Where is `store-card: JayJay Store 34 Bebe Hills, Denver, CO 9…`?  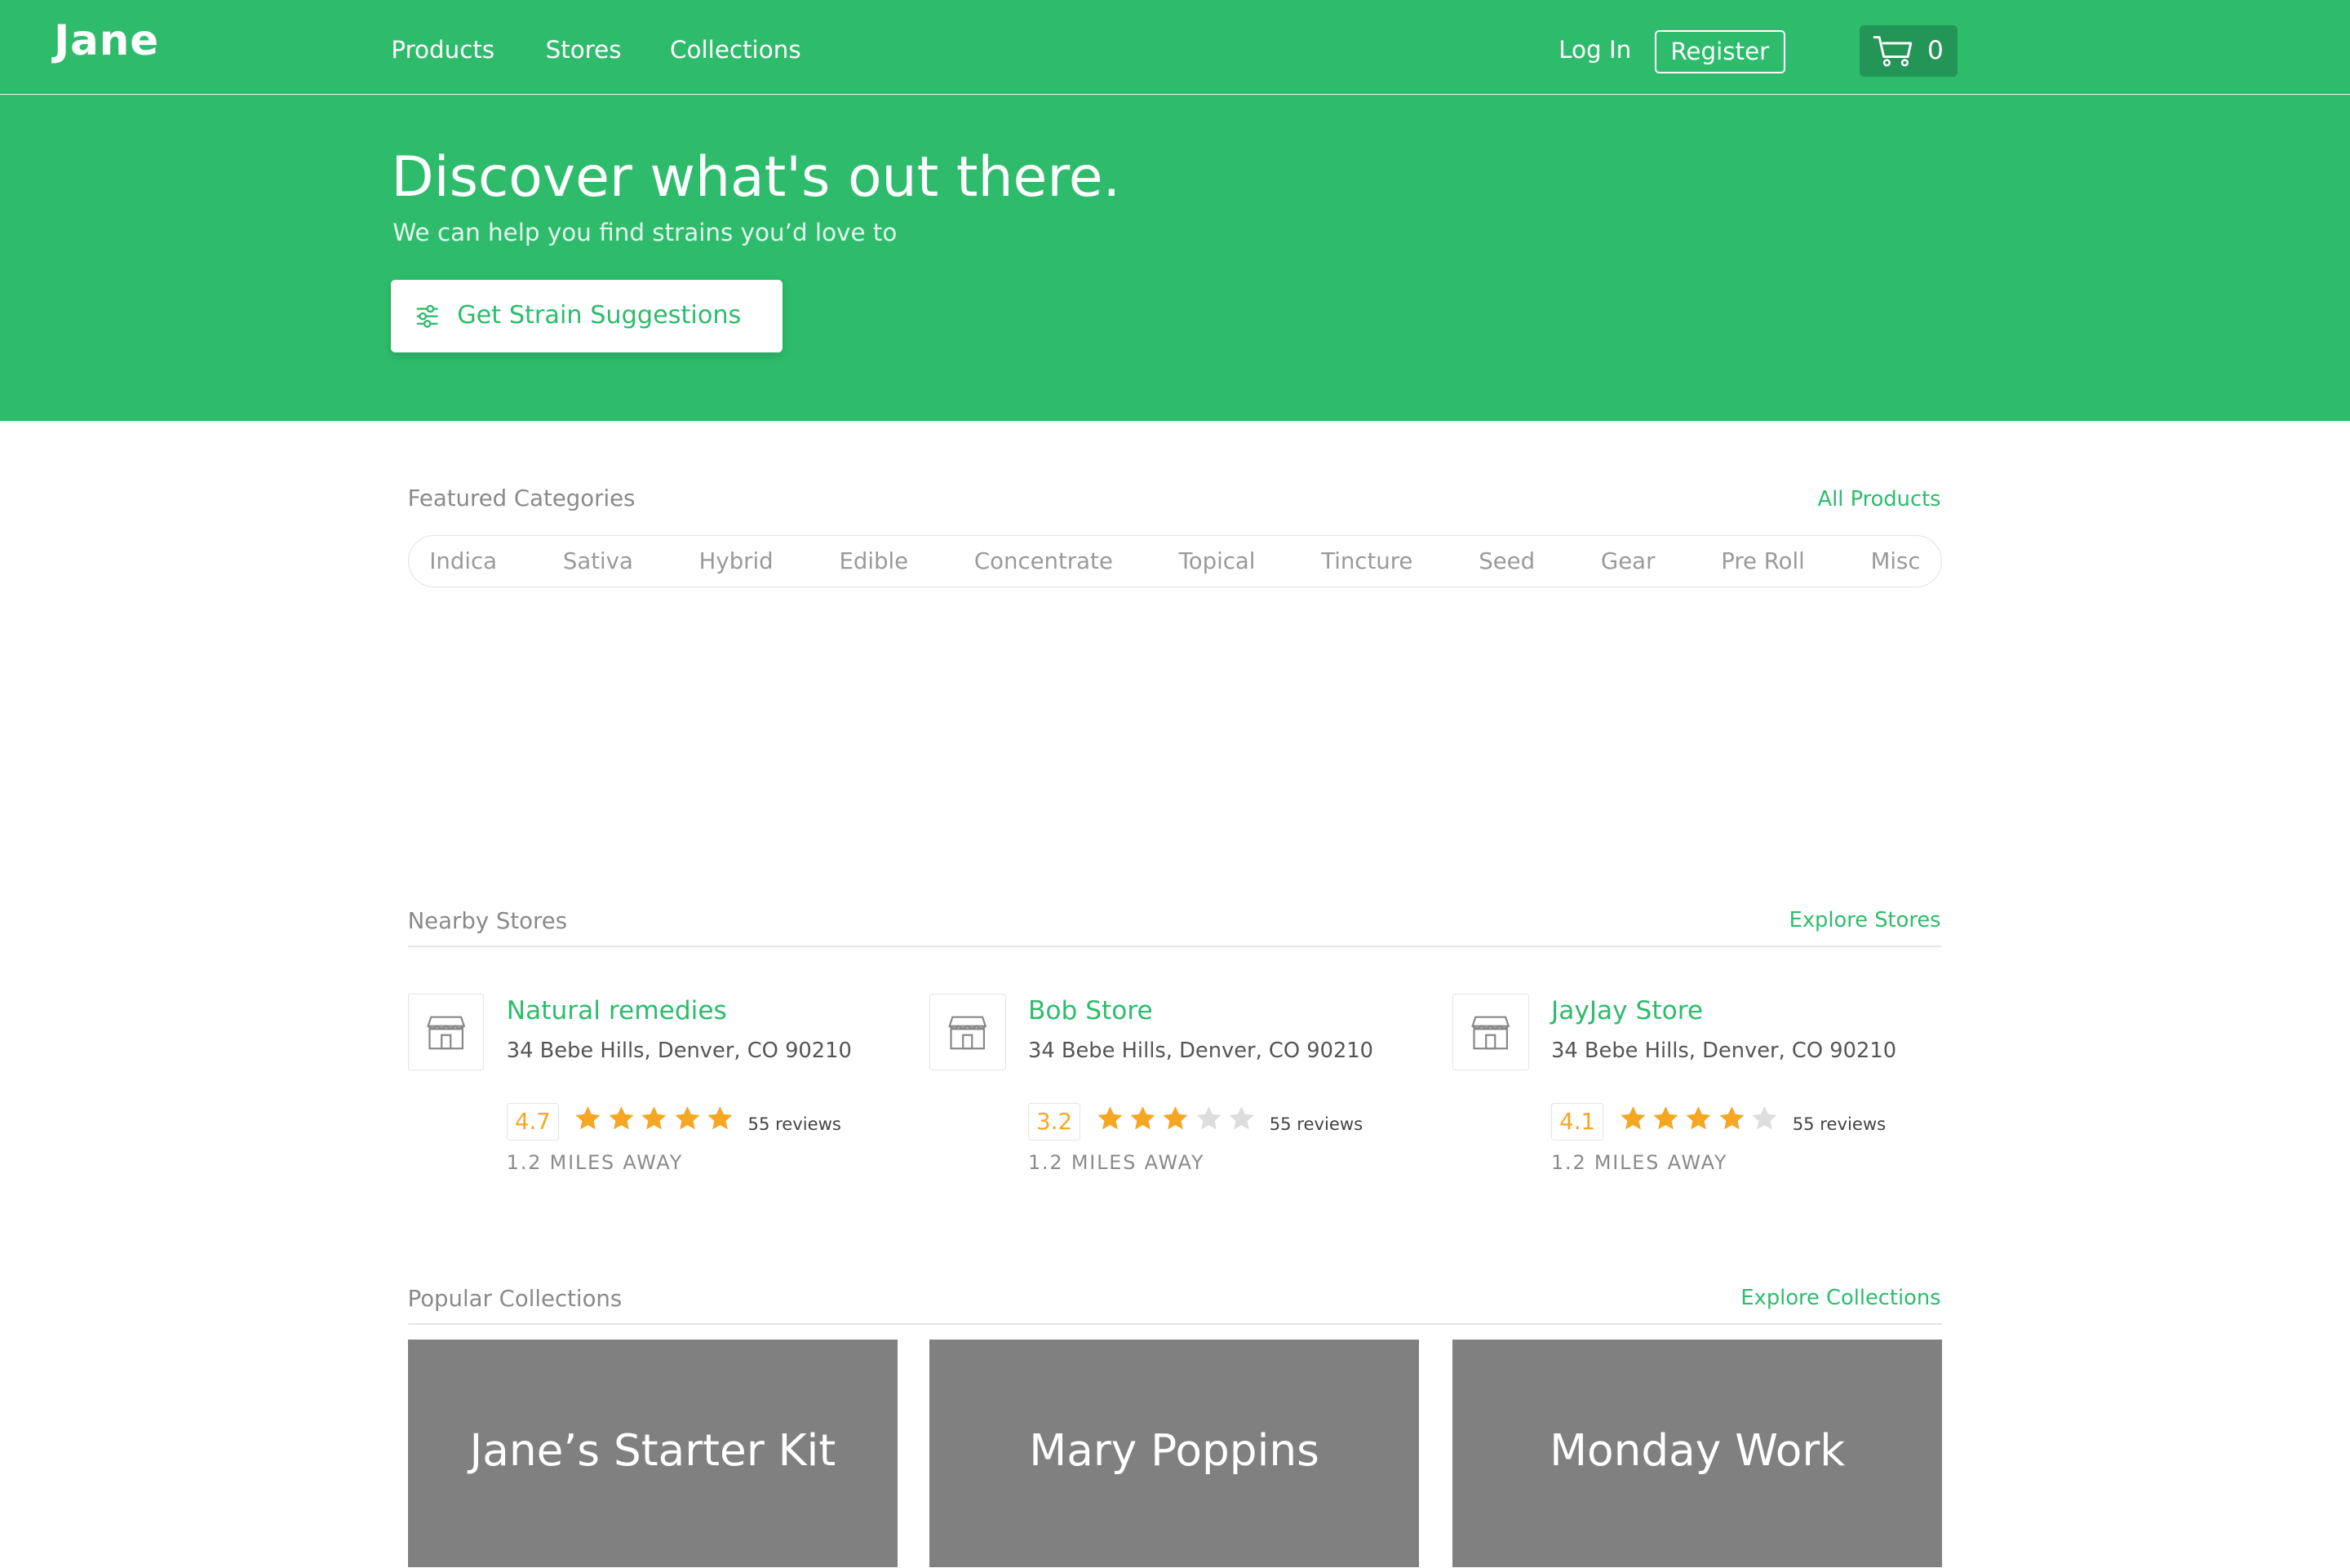
store-card: JayJay Store 34 Bebe Hills, Denver, CO 9… is located at coordinates (1692, 1091).